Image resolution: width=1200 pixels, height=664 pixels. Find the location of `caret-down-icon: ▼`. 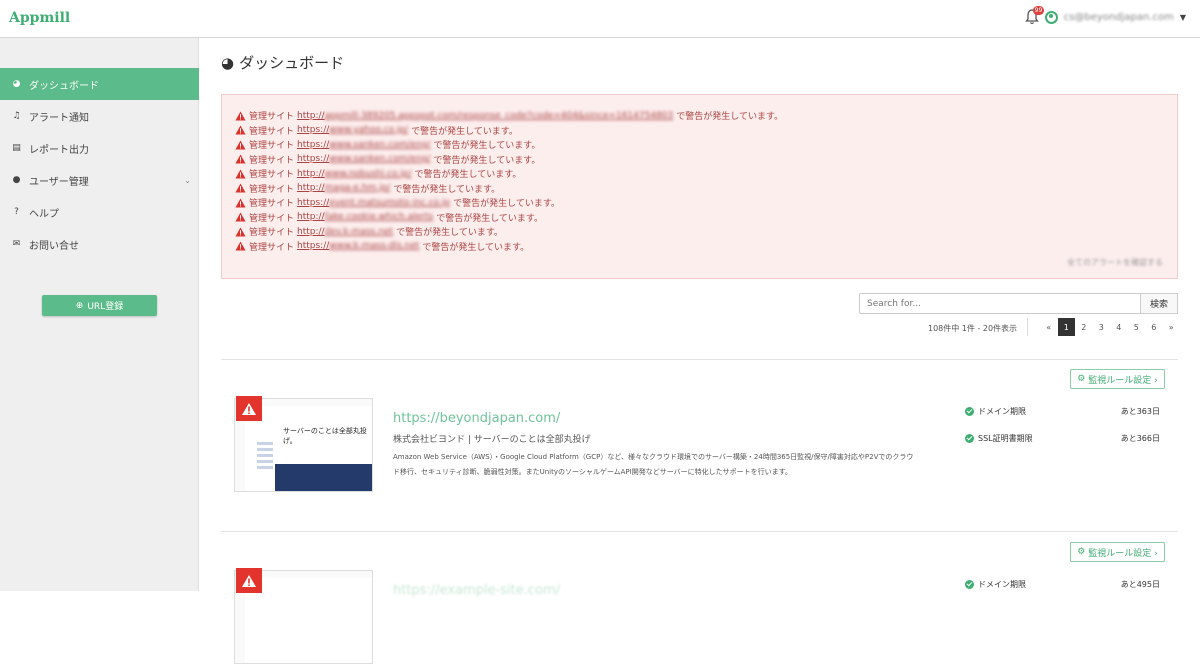

caret-down-icon: ▼ is located at coordinates (1183, 17).